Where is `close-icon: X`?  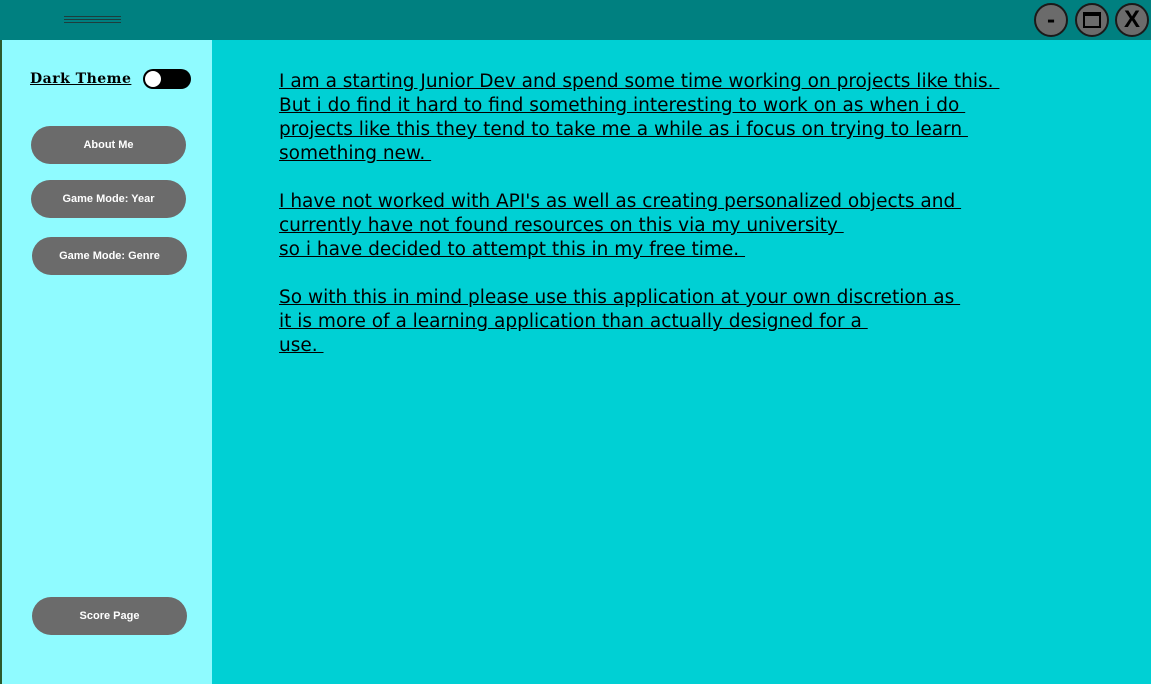
close-icon: X is located at coordinates (1131, 19).